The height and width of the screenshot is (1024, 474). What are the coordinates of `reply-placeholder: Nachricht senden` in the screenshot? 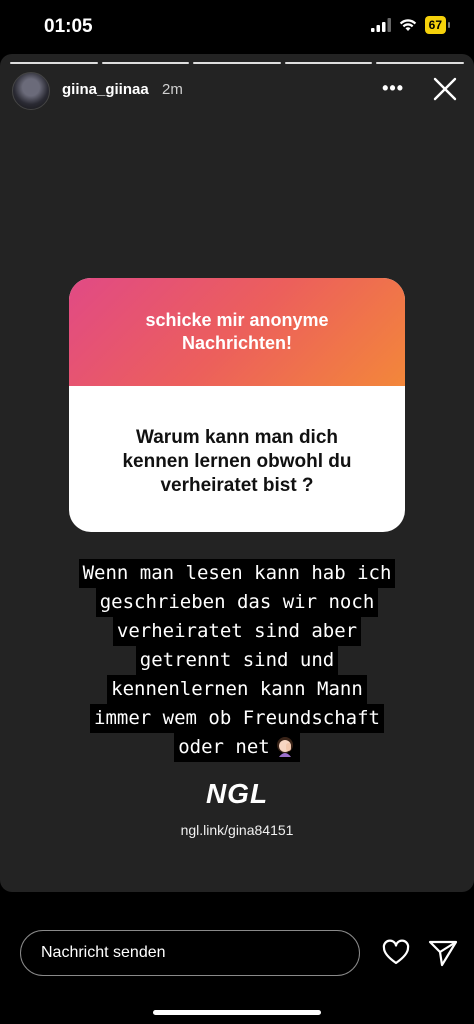 It's located at (103, 952).